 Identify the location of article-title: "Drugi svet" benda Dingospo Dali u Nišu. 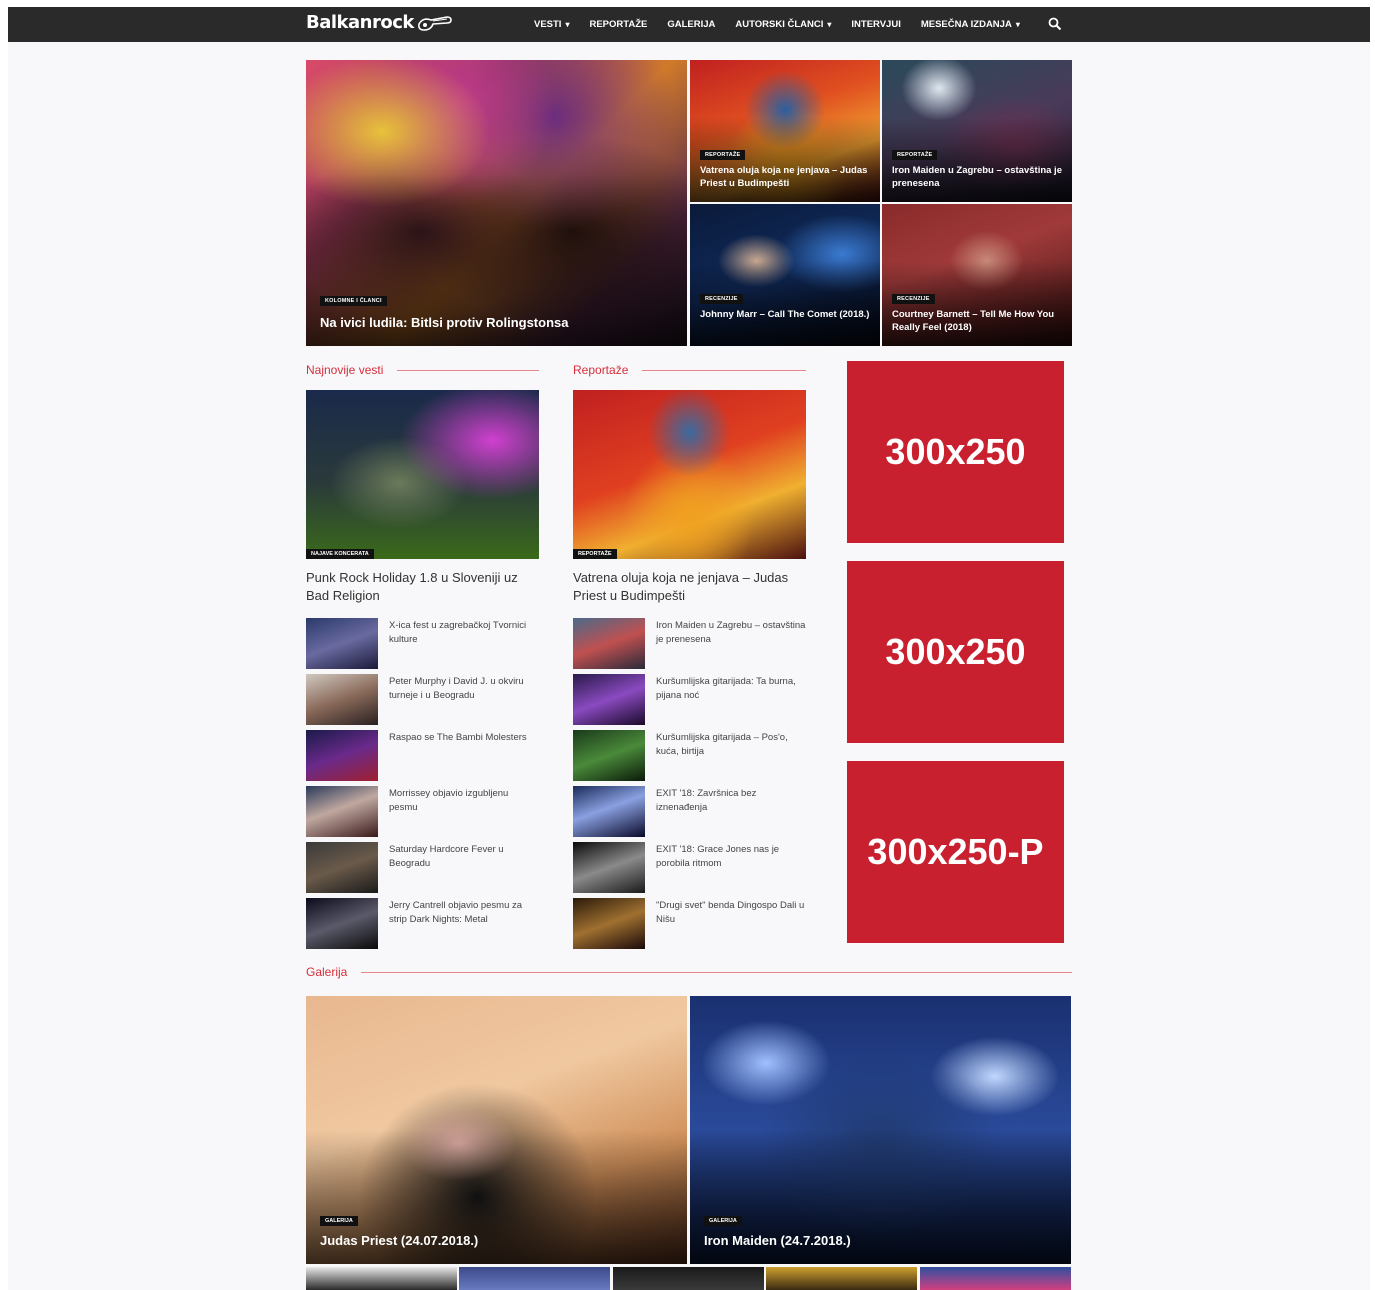
(730, 912).